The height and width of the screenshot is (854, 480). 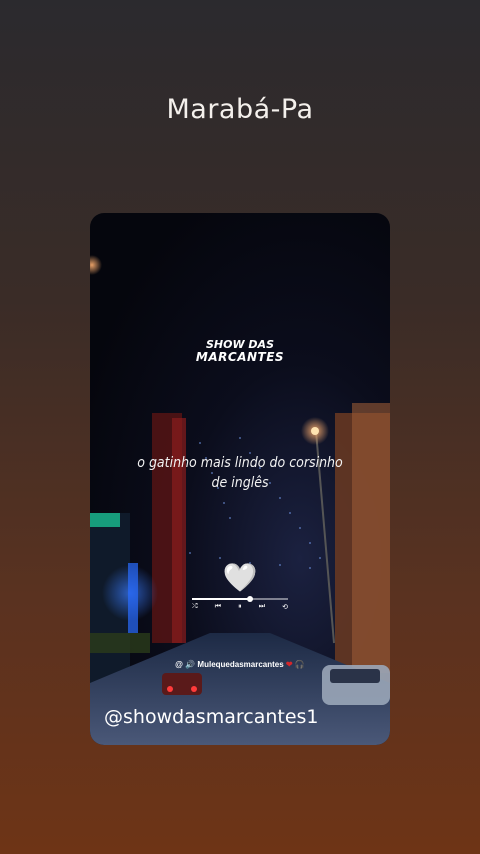 I want to click on pause-icon: ⏸, so click(x=240, y=607).